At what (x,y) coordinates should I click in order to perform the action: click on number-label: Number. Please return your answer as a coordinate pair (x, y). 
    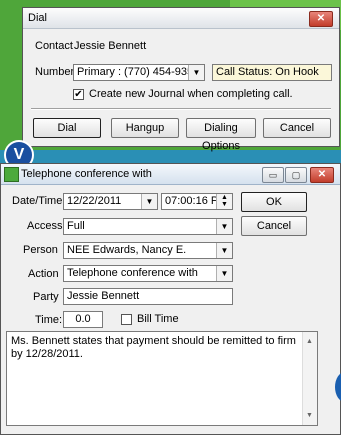
    Looking at the image, I should click on (55, 72).